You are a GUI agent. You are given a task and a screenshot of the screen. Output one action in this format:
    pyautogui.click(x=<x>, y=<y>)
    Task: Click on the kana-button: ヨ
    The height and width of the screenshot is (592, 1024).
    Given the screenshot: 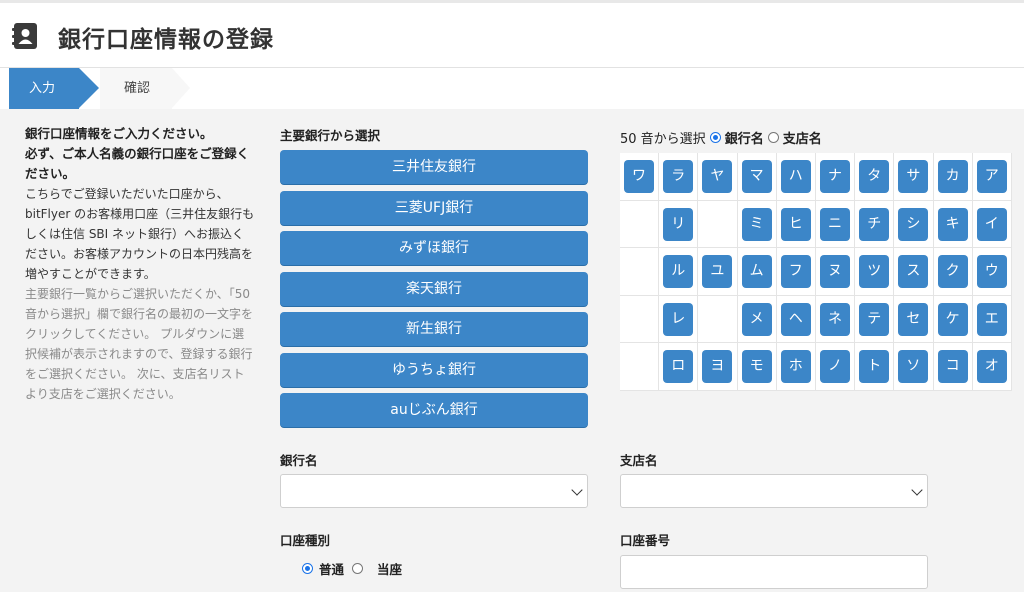 What is the action you would take?
    pyautogui.click(x=717, y=367)
    